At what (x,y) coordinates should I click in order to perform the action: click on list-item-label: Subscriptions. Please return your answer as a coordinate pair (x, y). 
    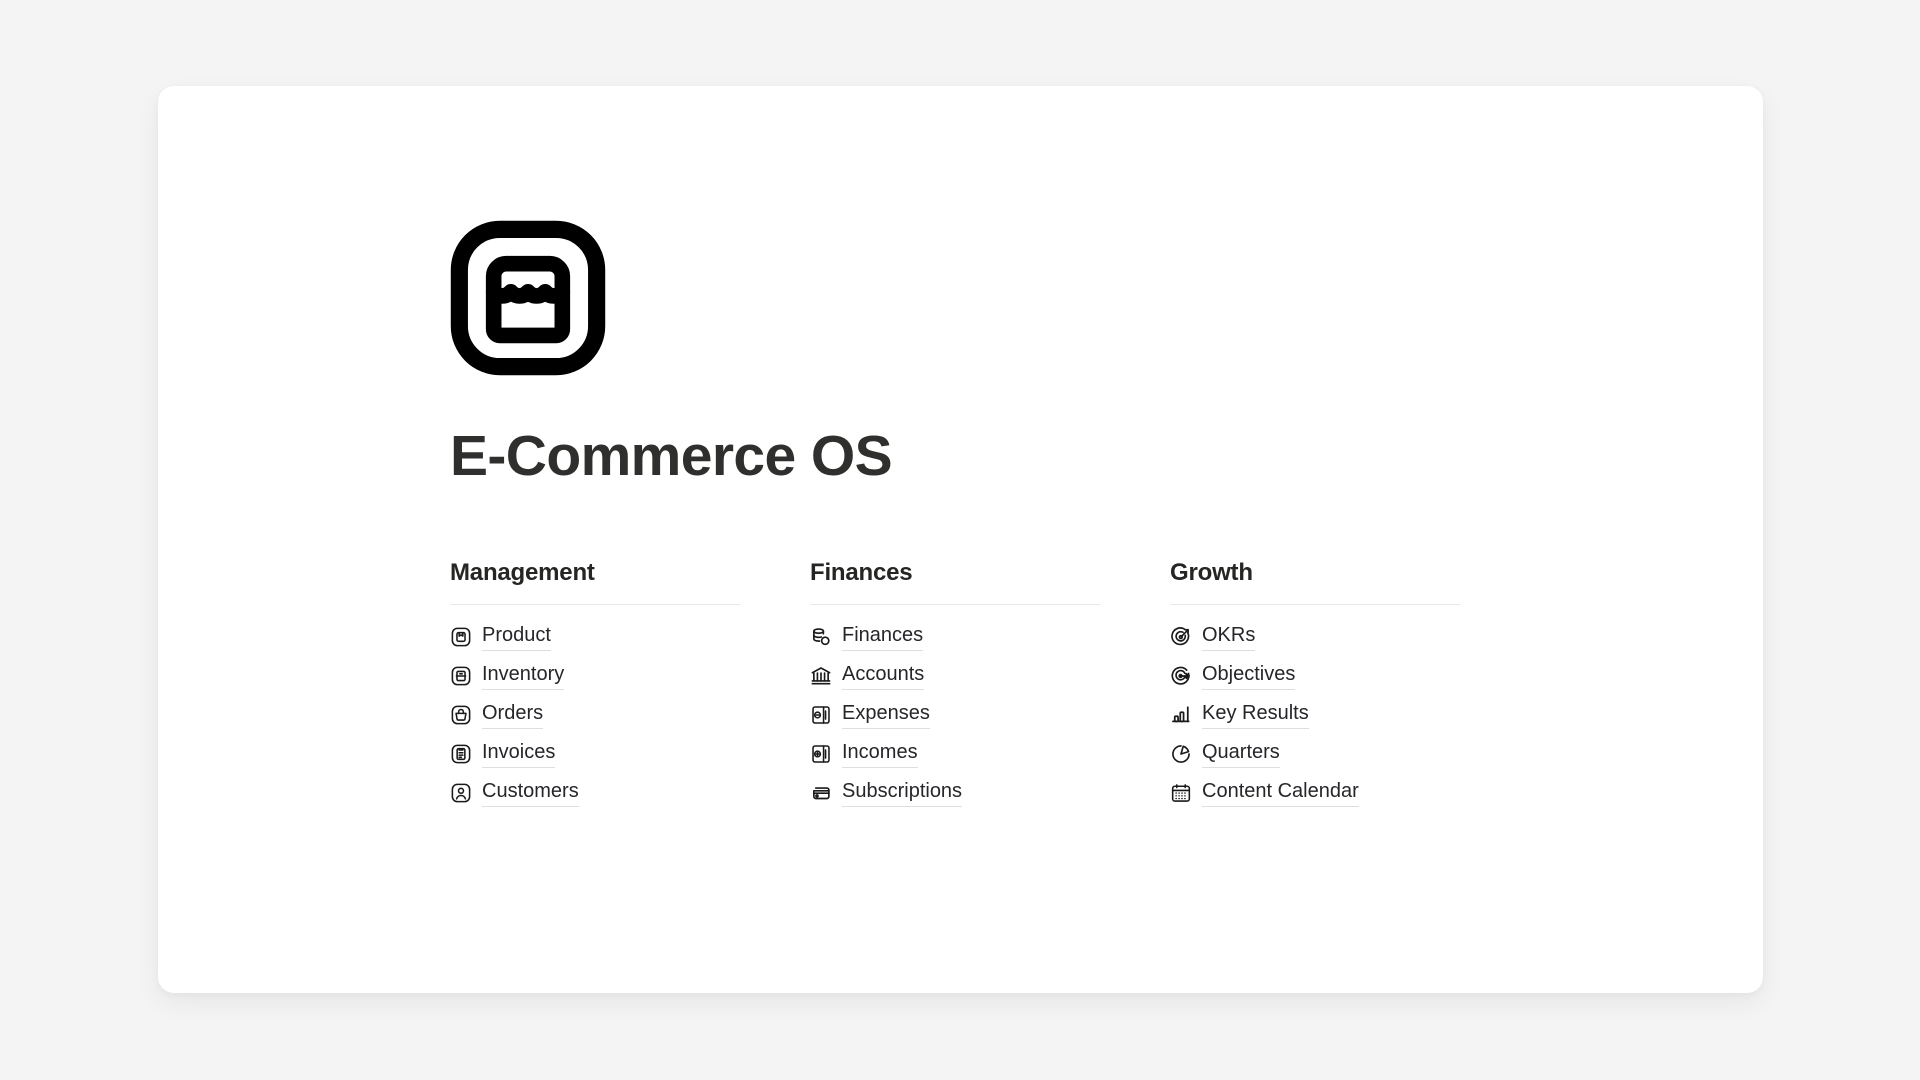
    Looking at the image, I should click on (902, 793).